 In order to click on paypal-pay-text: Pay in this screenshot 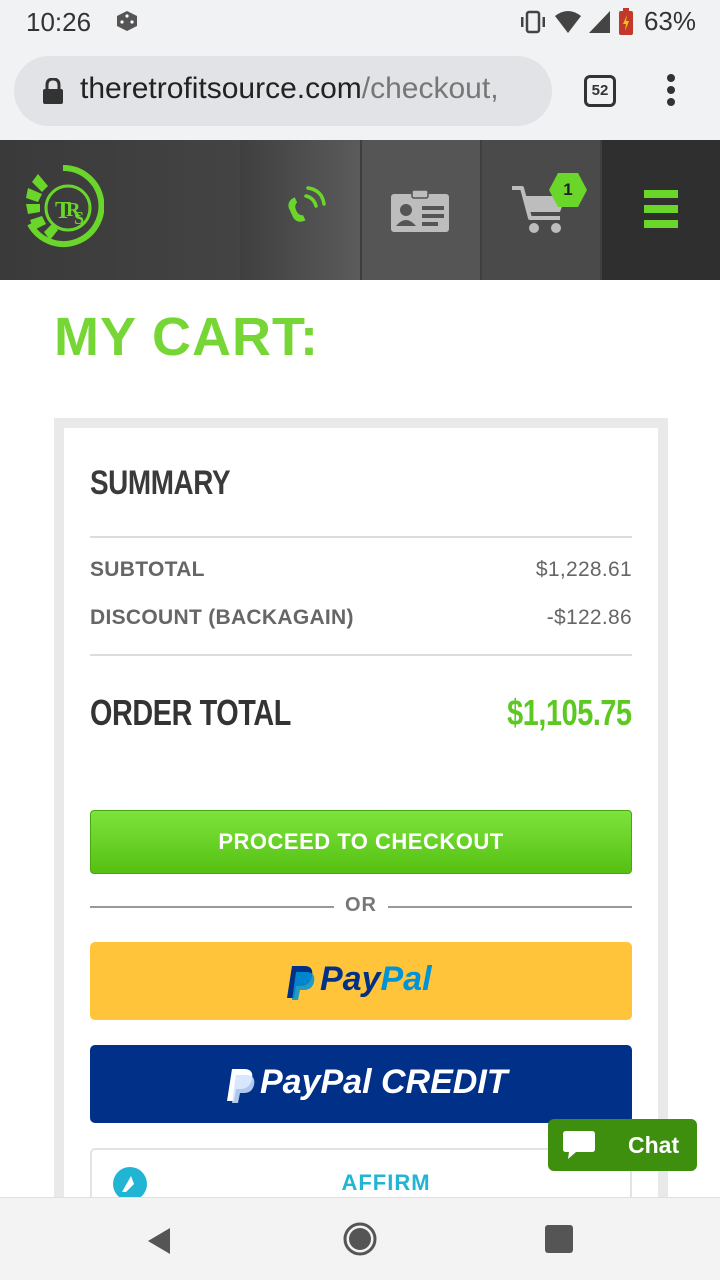, I will do `click(350, 979)`.